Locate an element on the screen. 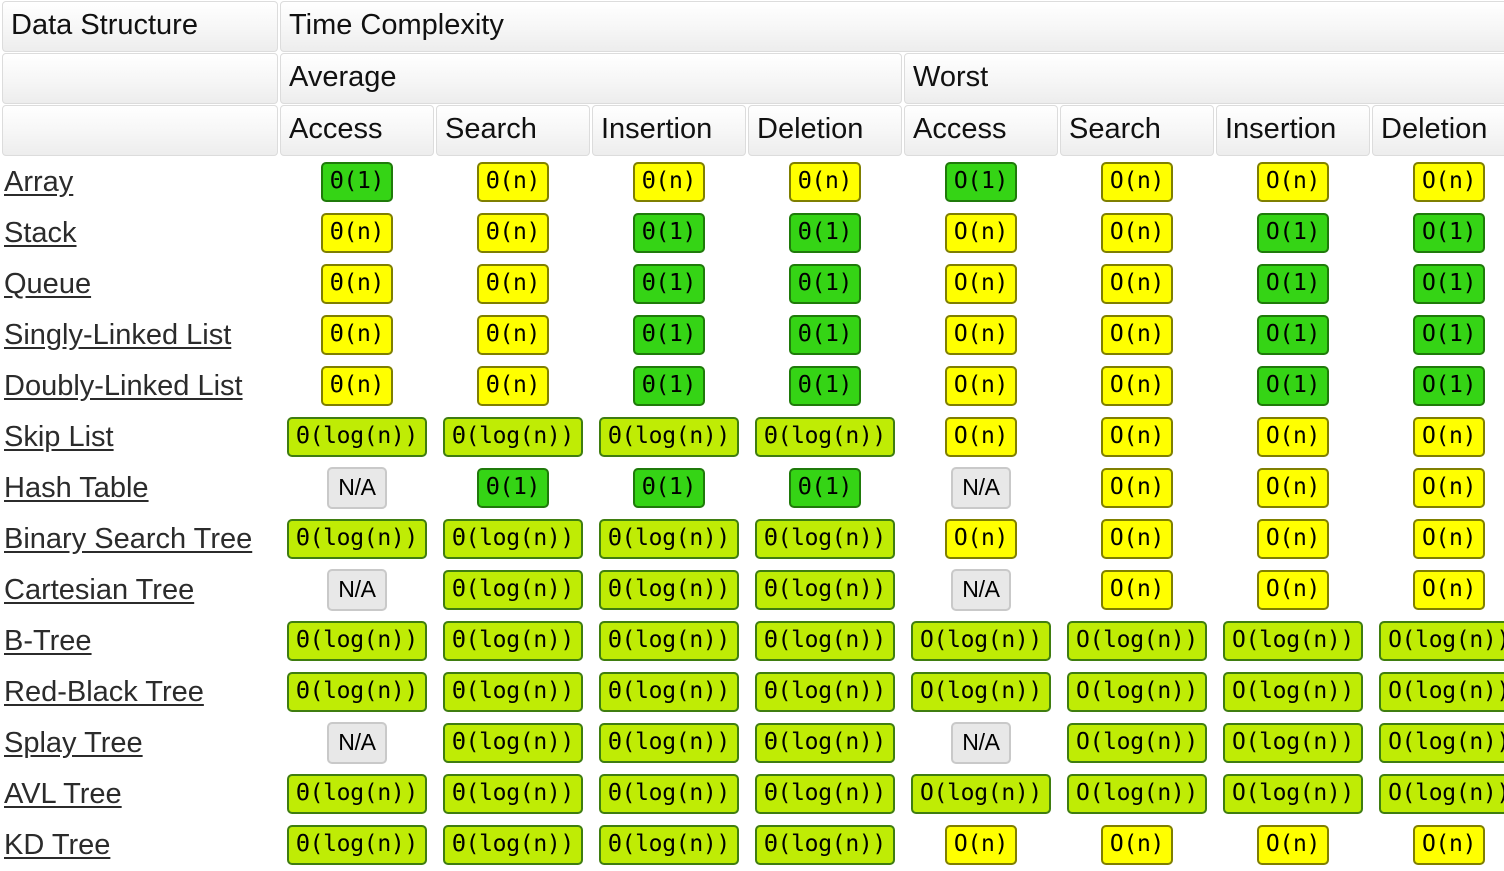 The width and height of the screenshot is (1504, 871). data-structure-link: Skip List is located at coordinates (59, 437).